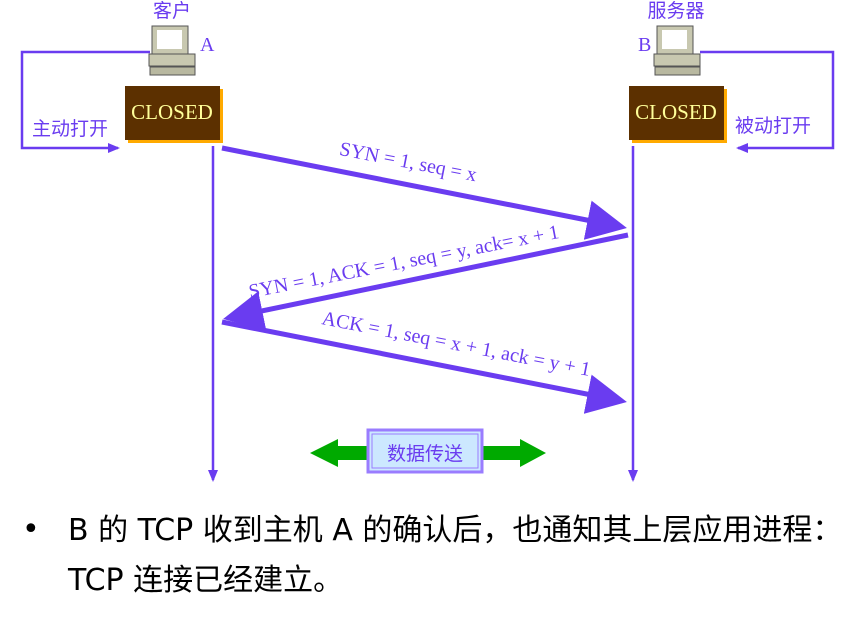  I want to click on server-title: 服务器, so click(675, 11).